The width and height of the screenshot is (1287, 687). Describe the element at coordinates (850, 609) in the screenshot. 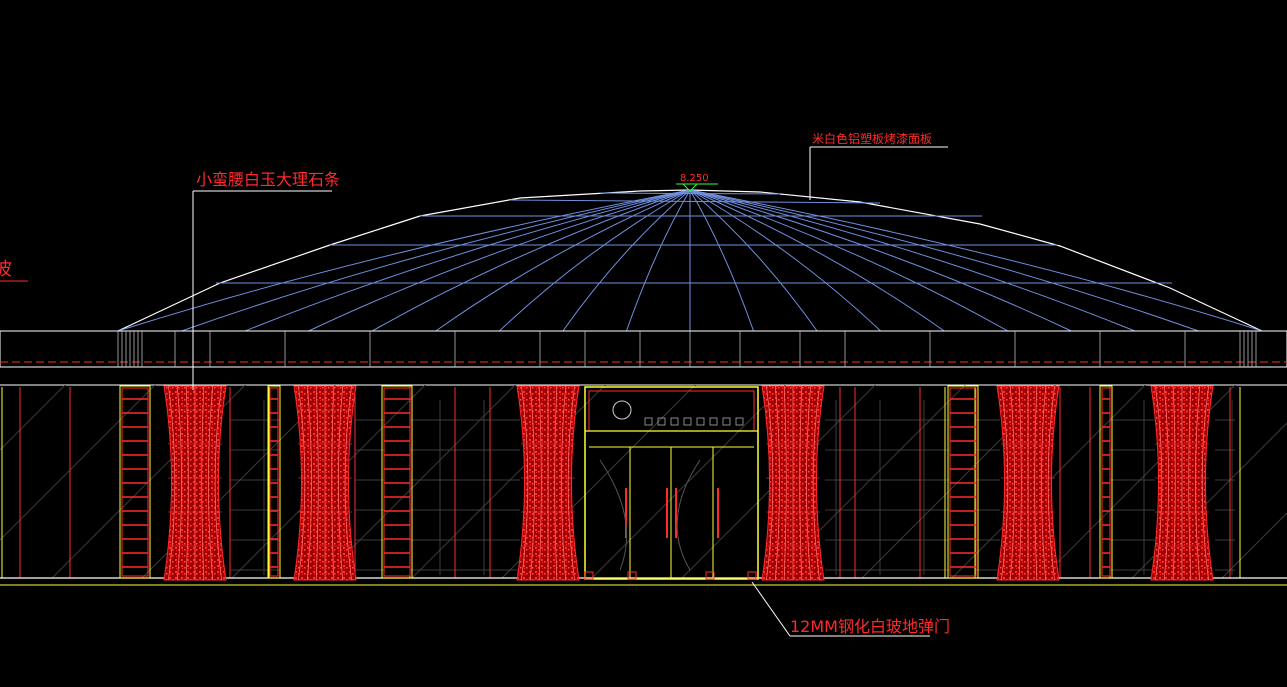

I see `annotation-door: 12MM钢化白玻地弹门` at that location.